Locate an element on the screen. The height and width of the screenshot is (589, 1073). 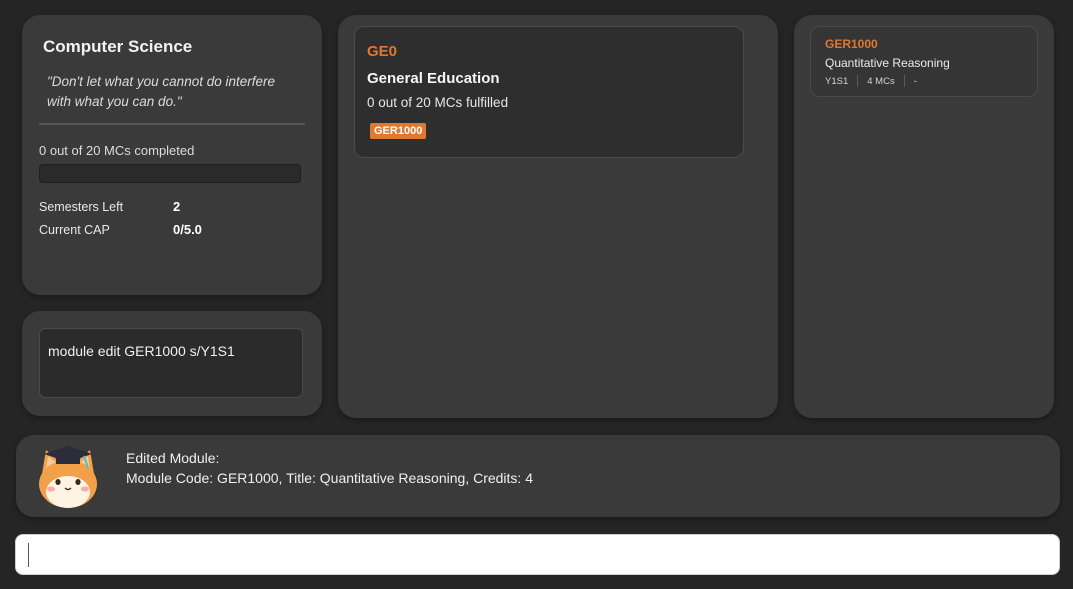
module-tag: GER1000 is located at coordinates (398, 131).